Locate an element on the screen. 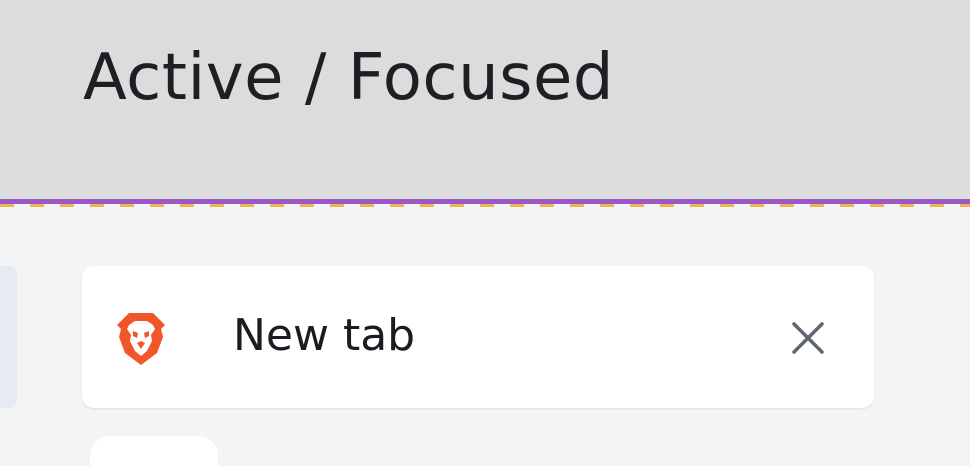  close-icon is located at coordinates (808, 338).